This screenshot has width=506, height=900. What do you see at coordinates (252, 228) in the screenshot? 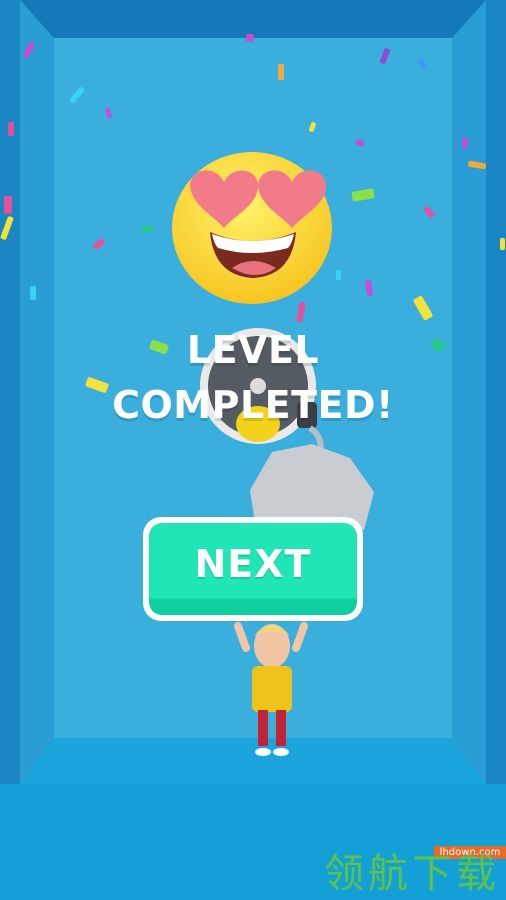
I see `heart-eyes-face-icon` at bounding box center [252, 228].